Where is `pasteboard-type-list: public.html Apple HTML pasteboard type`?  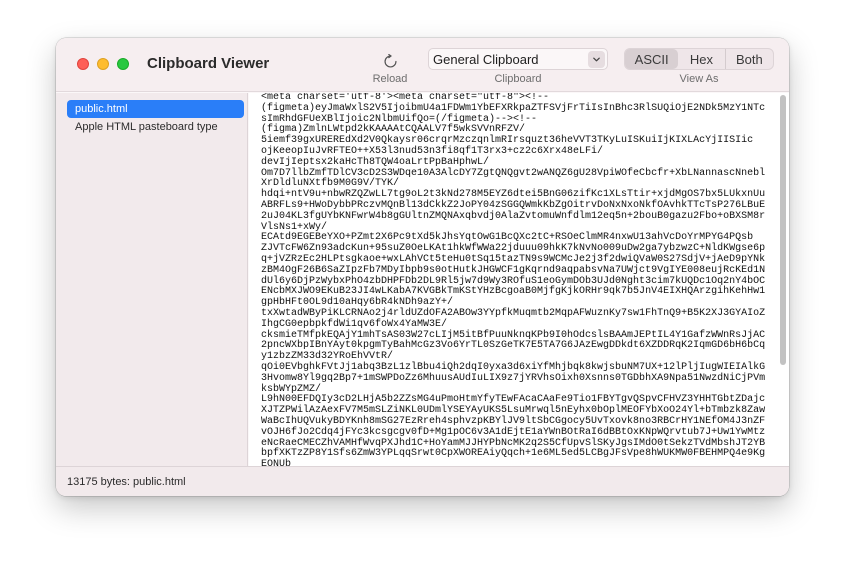 pasteboard-type-list: public.html Apple HTML pasteboard type is located at coordinates (152, 279).